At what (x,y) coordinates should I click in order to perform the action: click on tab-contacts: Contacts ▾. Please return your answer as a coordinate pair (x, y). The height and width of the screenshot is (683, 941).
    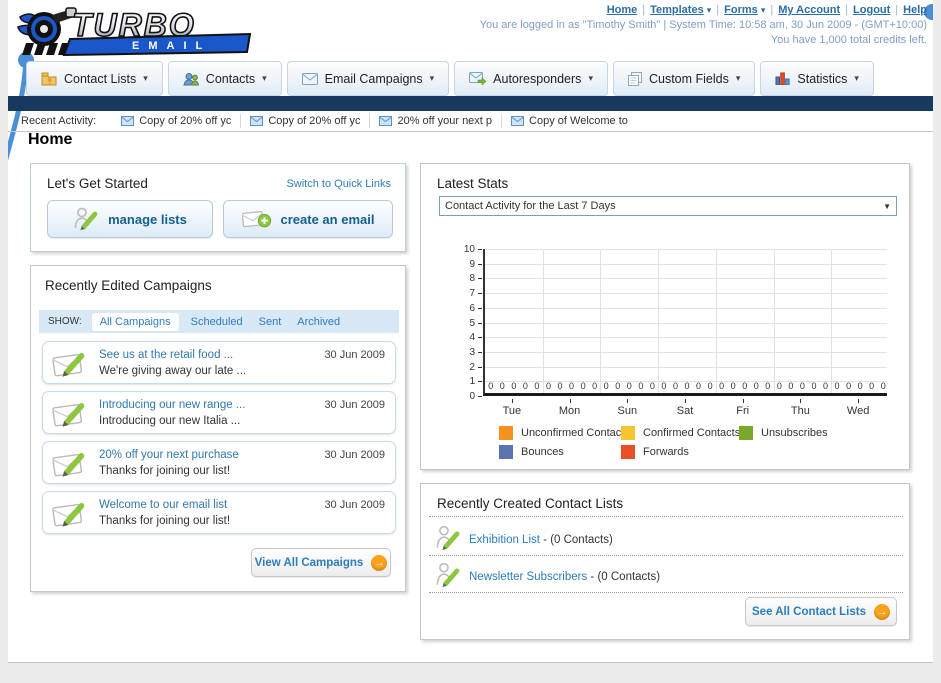
    Looking at the image, I should click on (224, 78).